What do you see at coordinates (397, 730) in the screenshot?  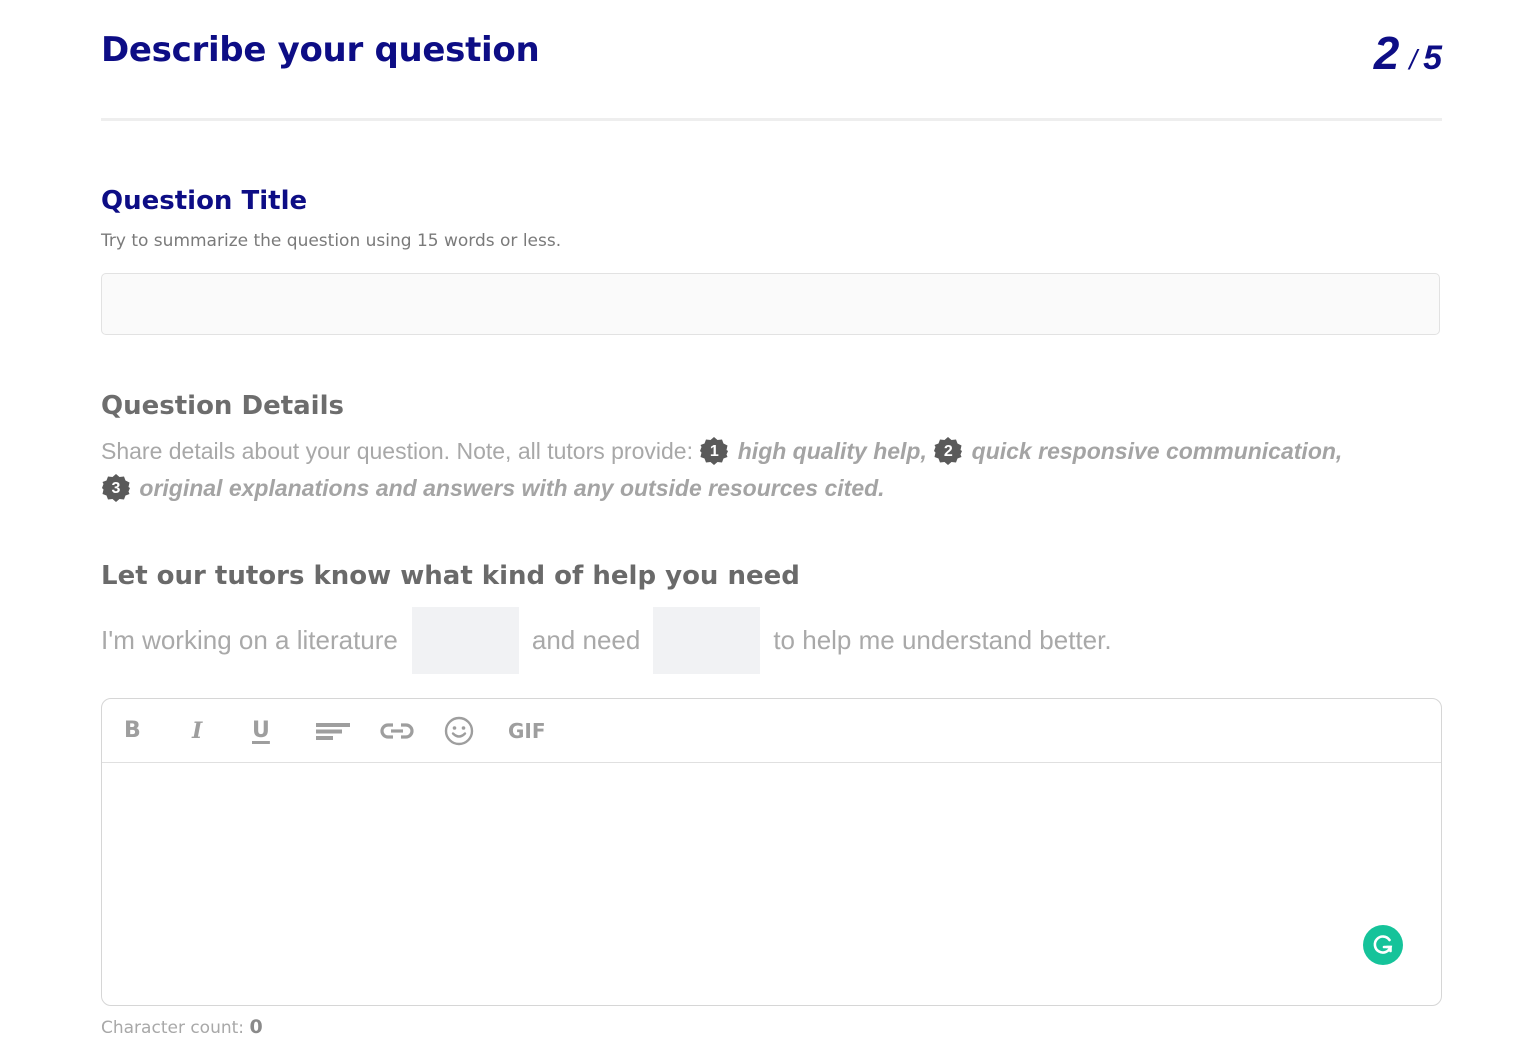 I see `link-icon` at bounding box center [397, 730].